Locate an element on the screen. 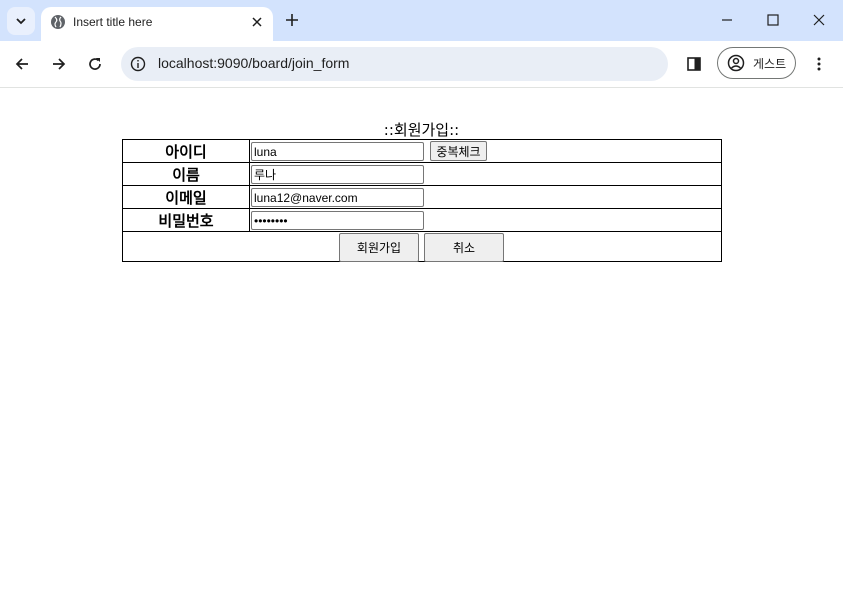  tab-search-button is located at coordinates (21, 21).